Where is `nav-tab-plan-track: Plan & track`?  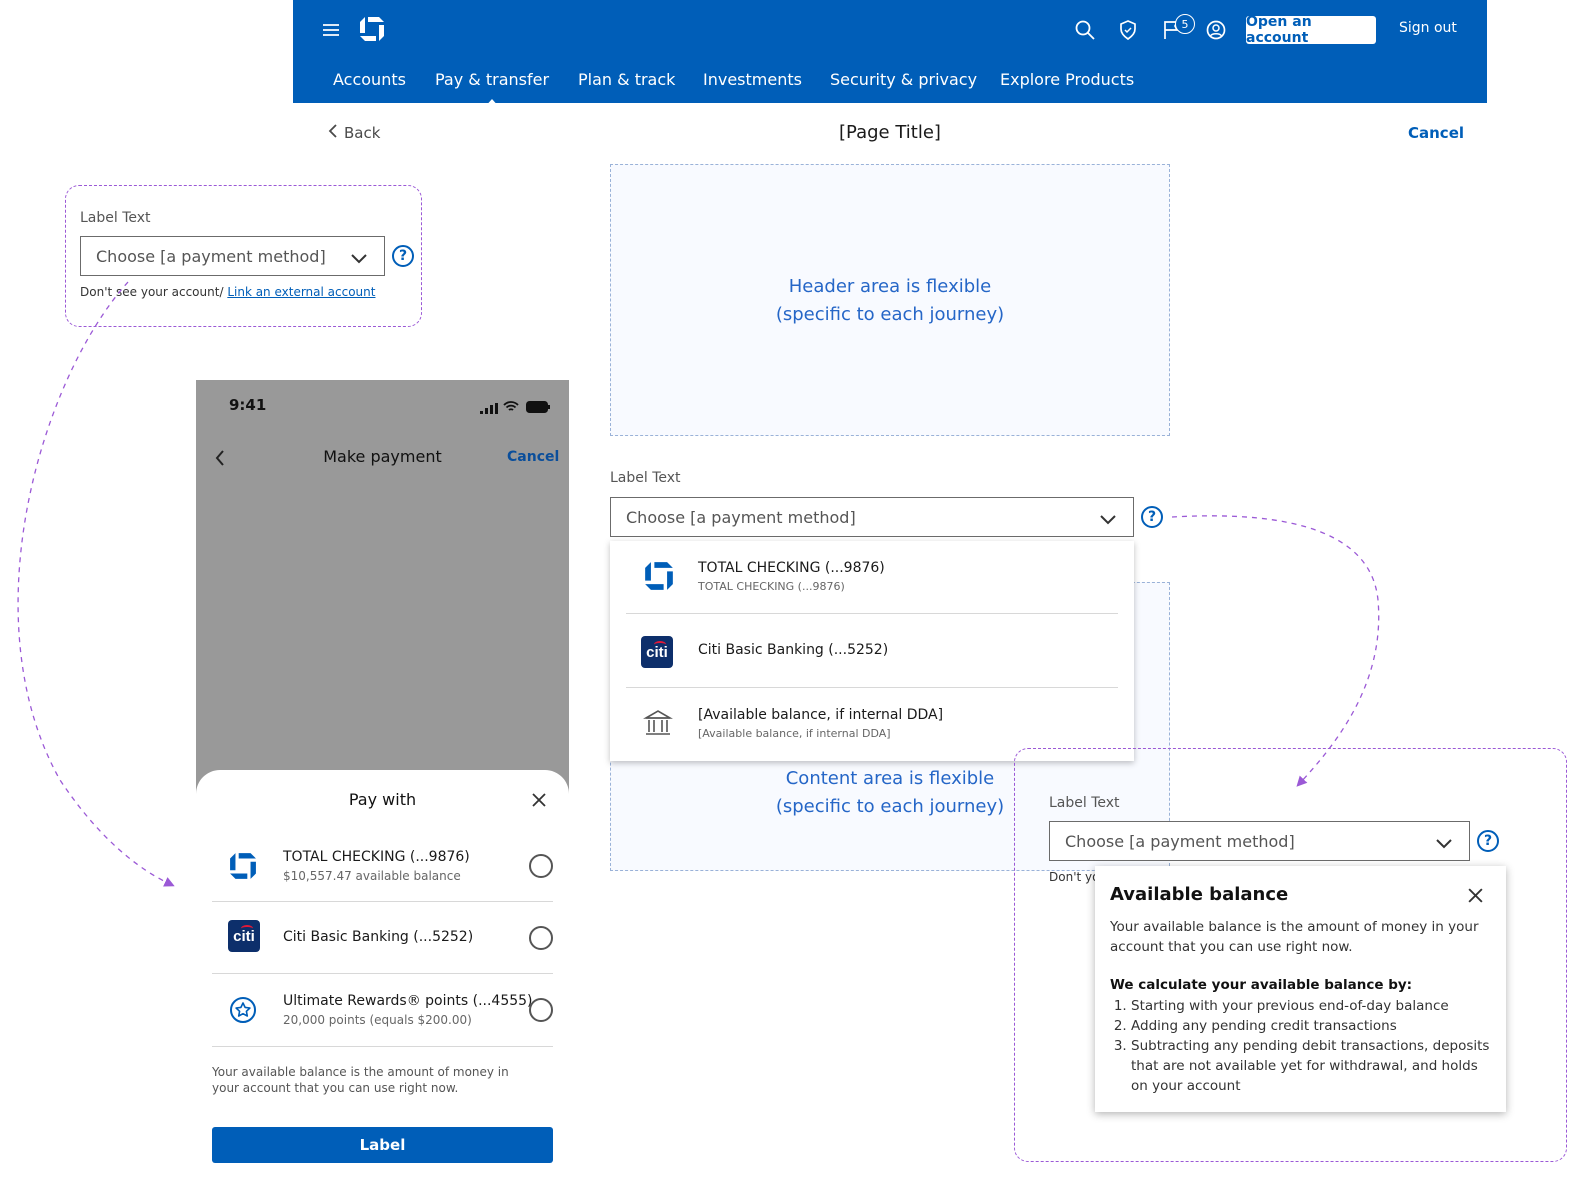
nav-tab-plan-track: Plan & track is located at coordinates (626, 79).